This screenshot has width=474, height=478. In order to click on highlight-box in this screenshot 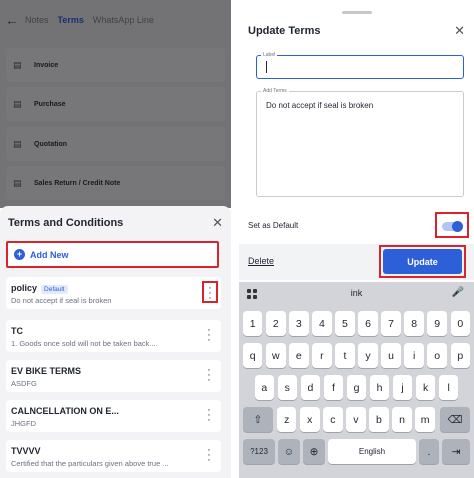, I will do `click(452, 225)`.